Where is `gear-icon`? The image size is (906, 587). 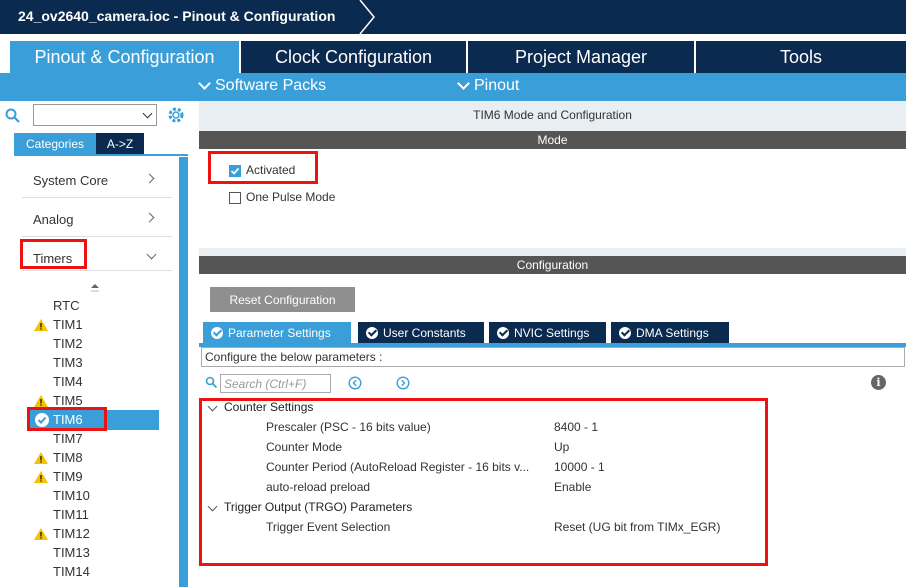 gear-icon is located at coordinates (176, 115).